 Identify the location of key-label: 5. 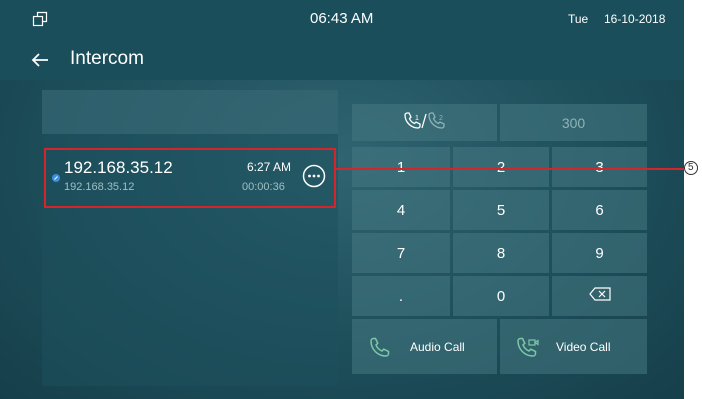
(501, 210).